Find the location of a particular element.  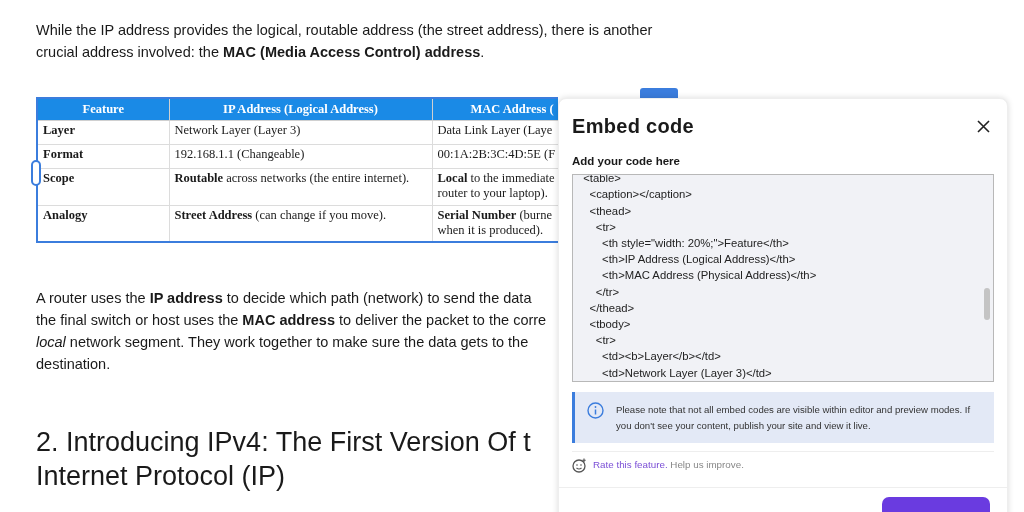

code-line: </thead> is located at coordinates (611, 308).